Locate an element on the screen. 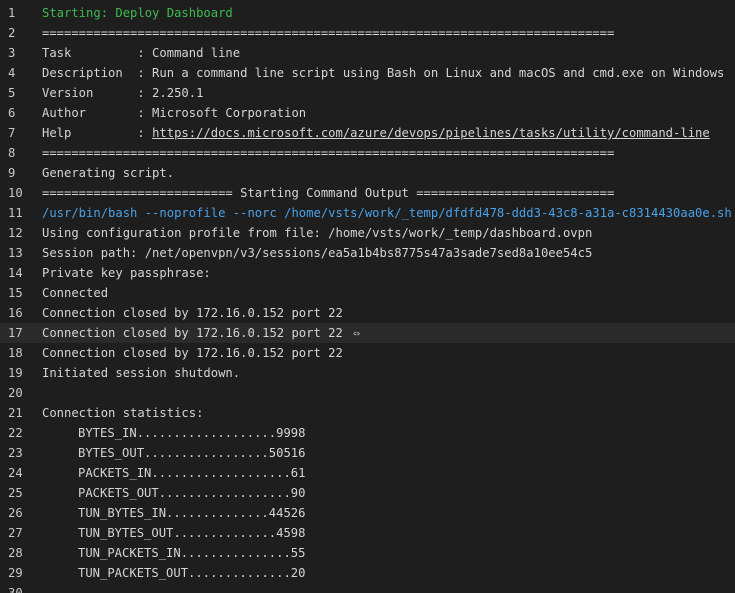 This screenshot has height=593, width=735. line-number: 18 is located at coordinates (15, 353).